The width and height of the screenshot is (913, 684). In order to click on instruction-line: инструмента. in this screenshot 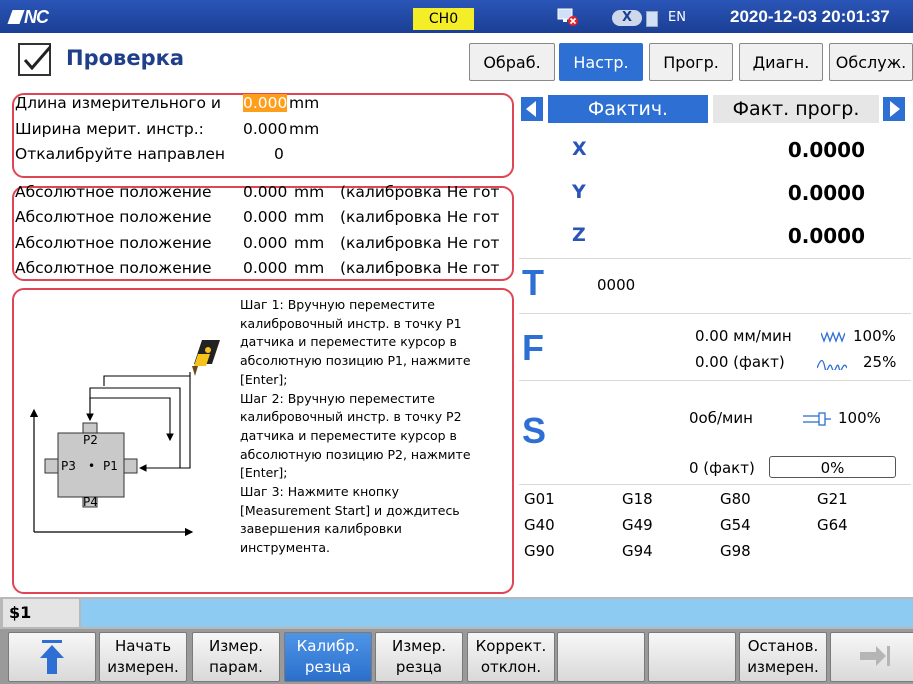, I will do `click(285, 548)`.